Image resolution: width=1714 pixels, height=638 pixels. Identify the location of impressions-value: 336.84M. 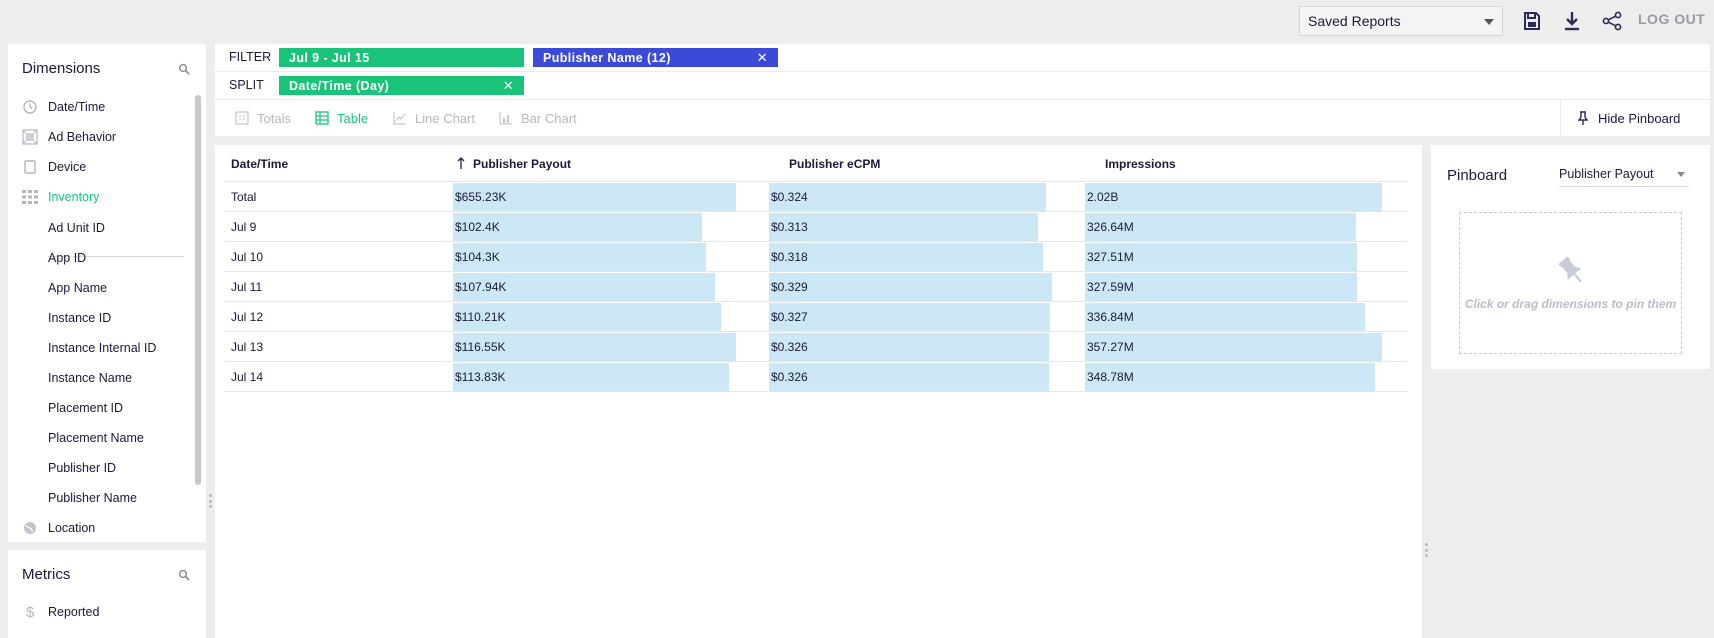
(1110, 317).